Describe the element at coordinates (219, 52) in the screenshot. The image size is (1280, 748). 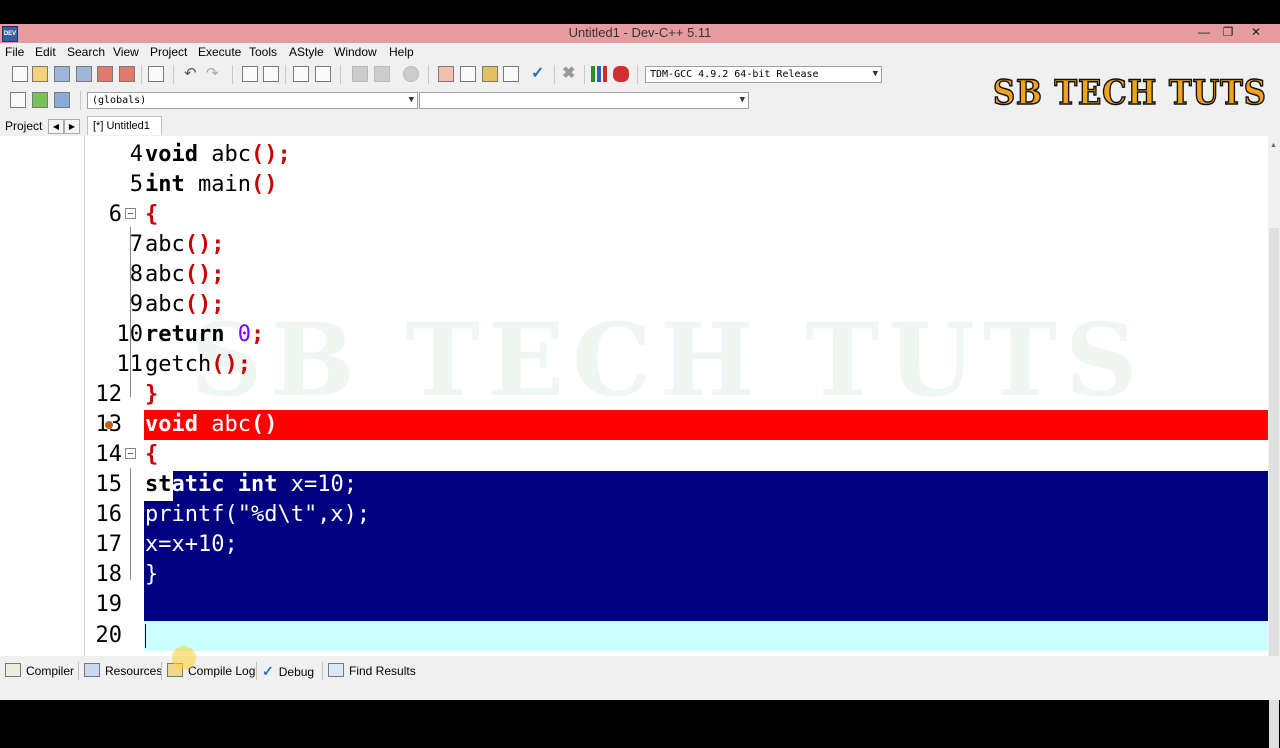
I see `menu-execute: Execute` at that location.